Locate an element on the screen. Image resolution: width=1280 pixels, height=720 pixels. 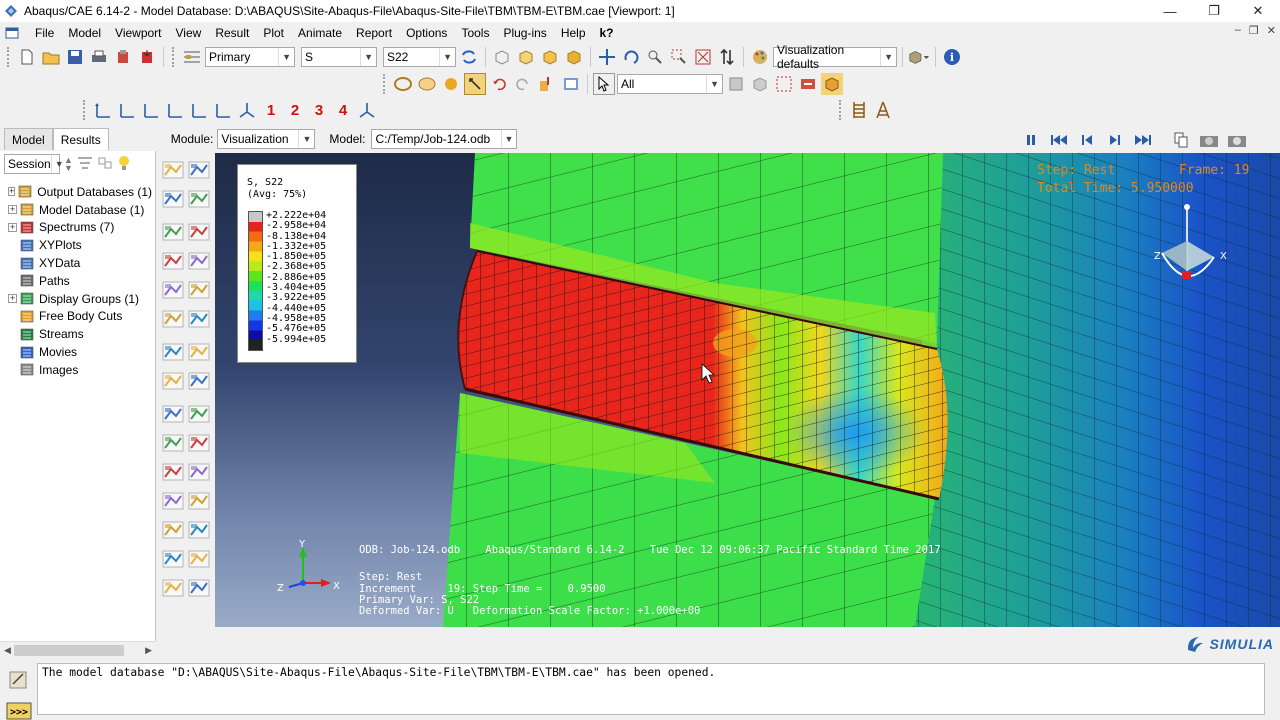
view-triad-icon is located at coordinates (367, 110).